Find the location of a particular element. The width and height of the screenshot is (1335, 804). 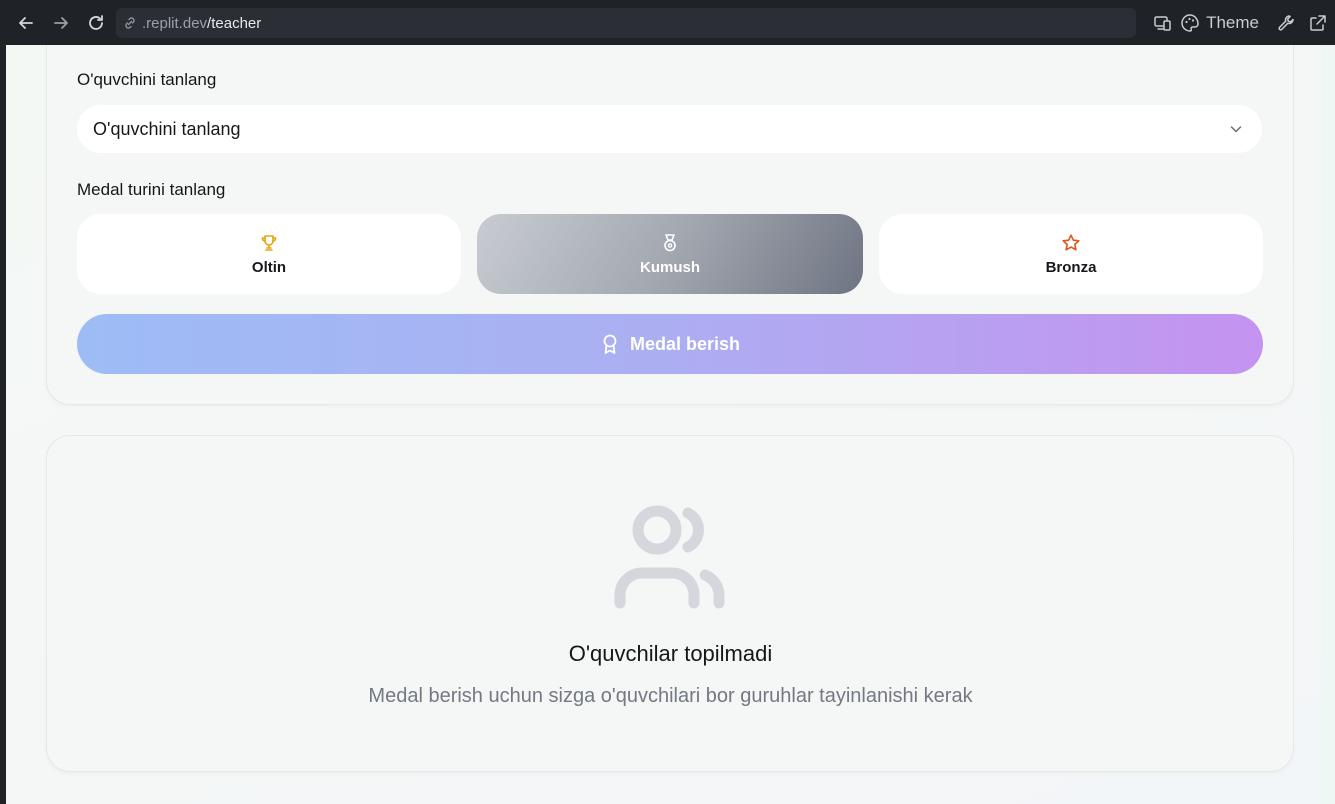

medal-option-bronze: Bronza is located at coordinates (1071, 254).